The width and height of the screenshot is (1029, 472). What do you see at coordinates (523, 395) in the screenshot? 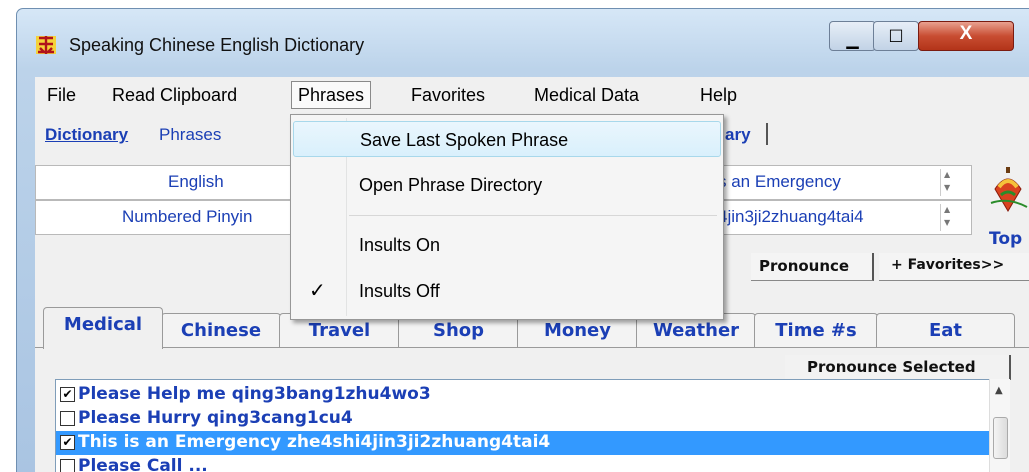
I see `list-item: ✔ Please Help me qing3bang1zhu4wo3` at bounding box center [523, 395].